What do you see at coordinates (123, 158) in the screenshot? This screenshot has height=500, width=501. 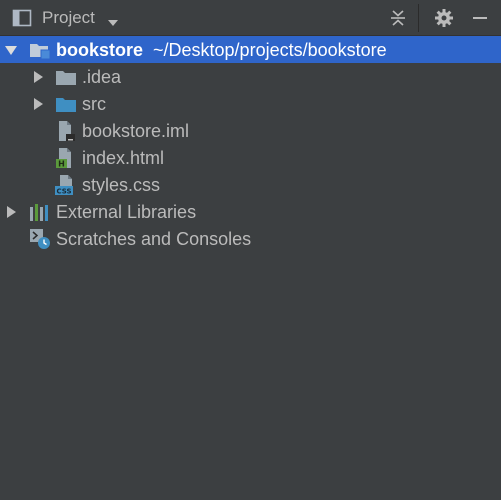 I see `node-label: index.html` at bounding box center [123, 158].